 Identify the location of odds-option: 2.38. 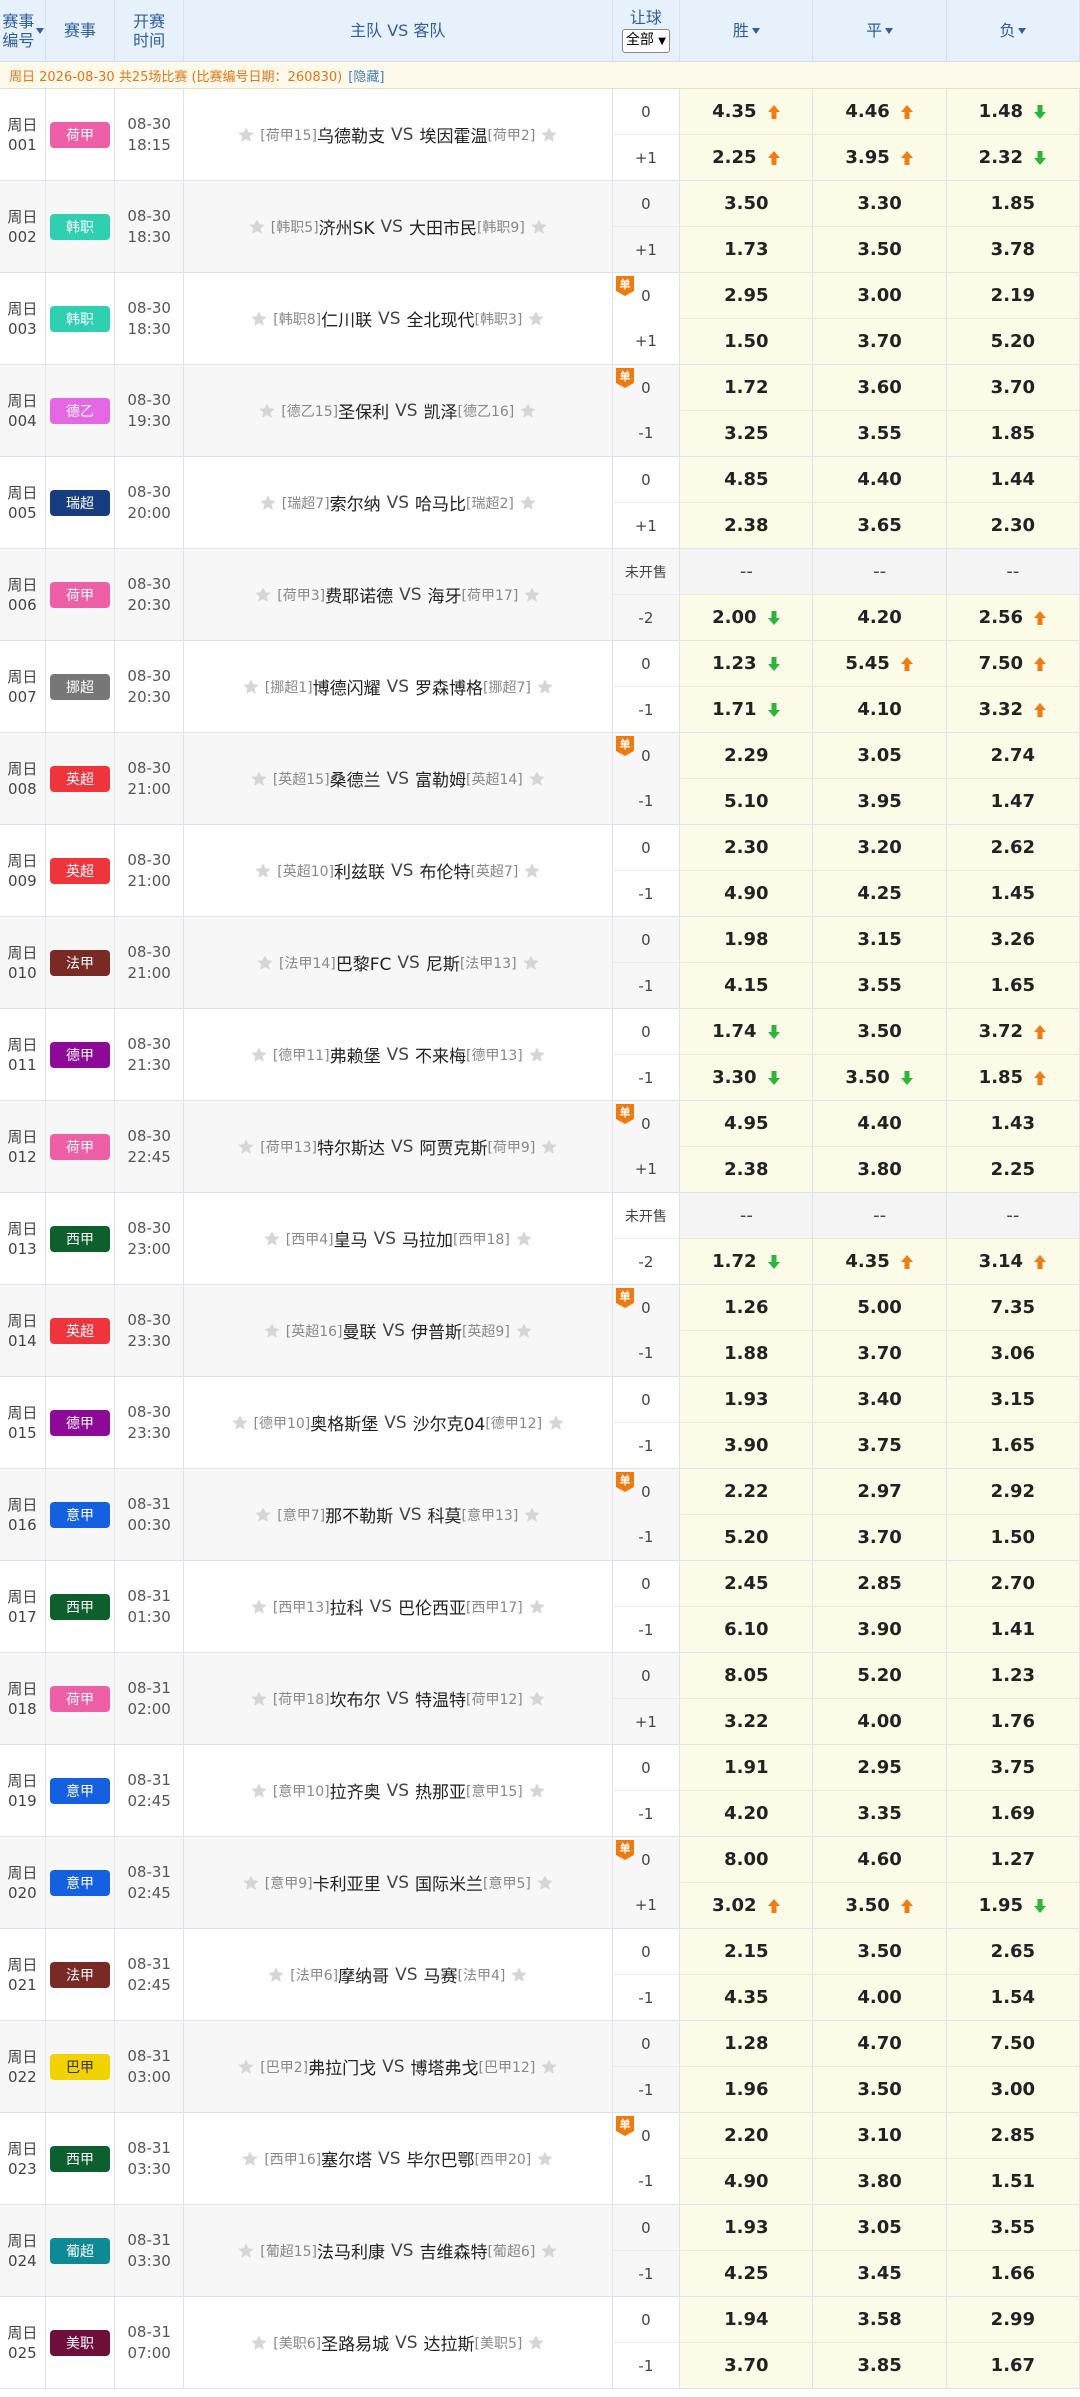
(746, 1169).